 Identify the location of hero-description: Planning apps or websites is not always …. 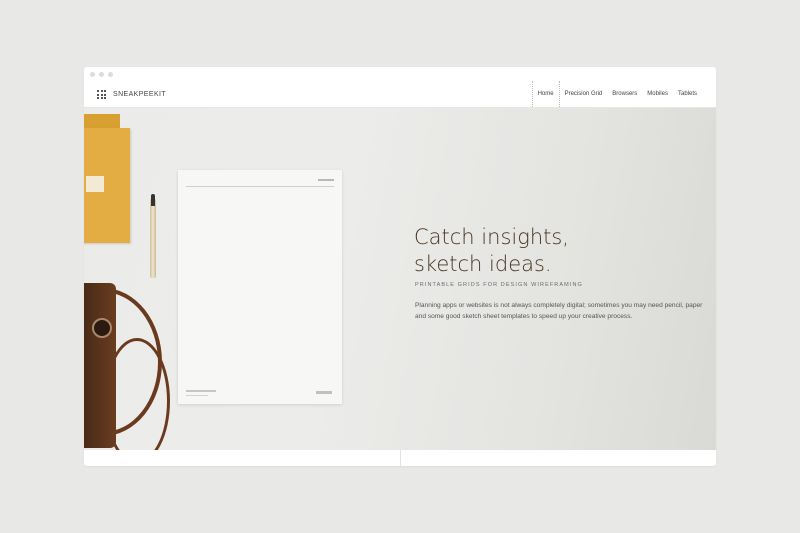
(559, 311).